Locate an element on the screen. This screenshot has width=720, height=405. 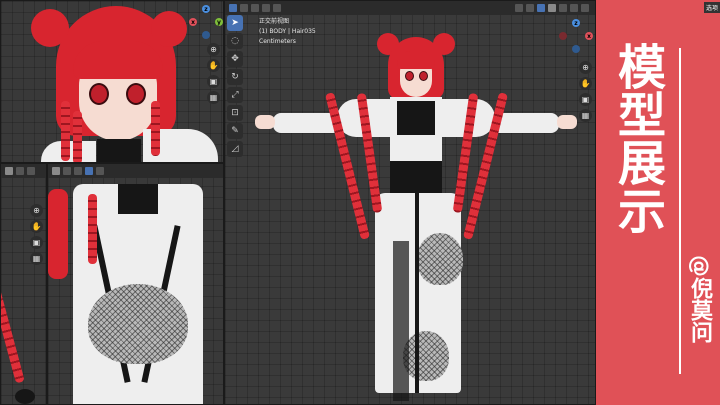
face-view-tools: ⊕ ✋ ▣ ▦ is located at coordinates (213, 73).